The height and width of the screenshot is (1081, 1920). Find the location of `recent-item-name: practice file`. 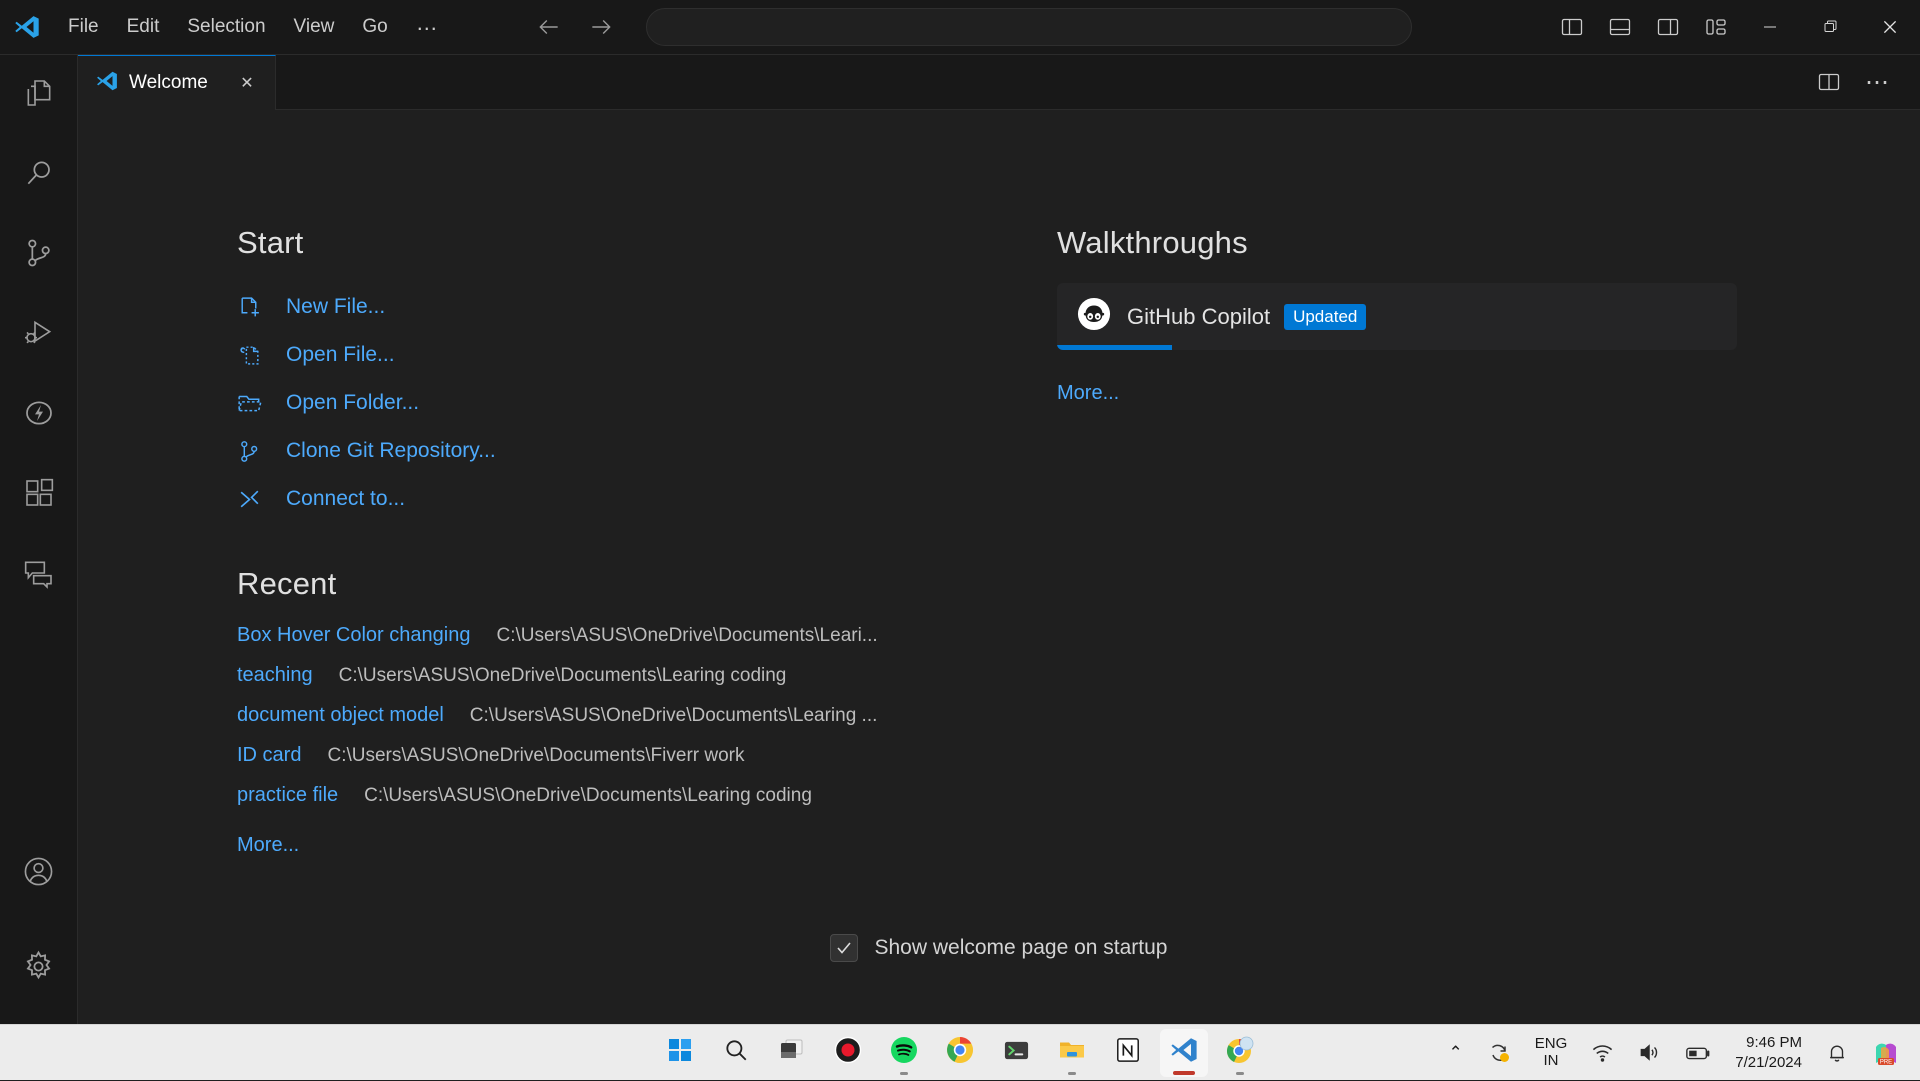

recent-item-name: practice file is located at coordinates (287, 795).